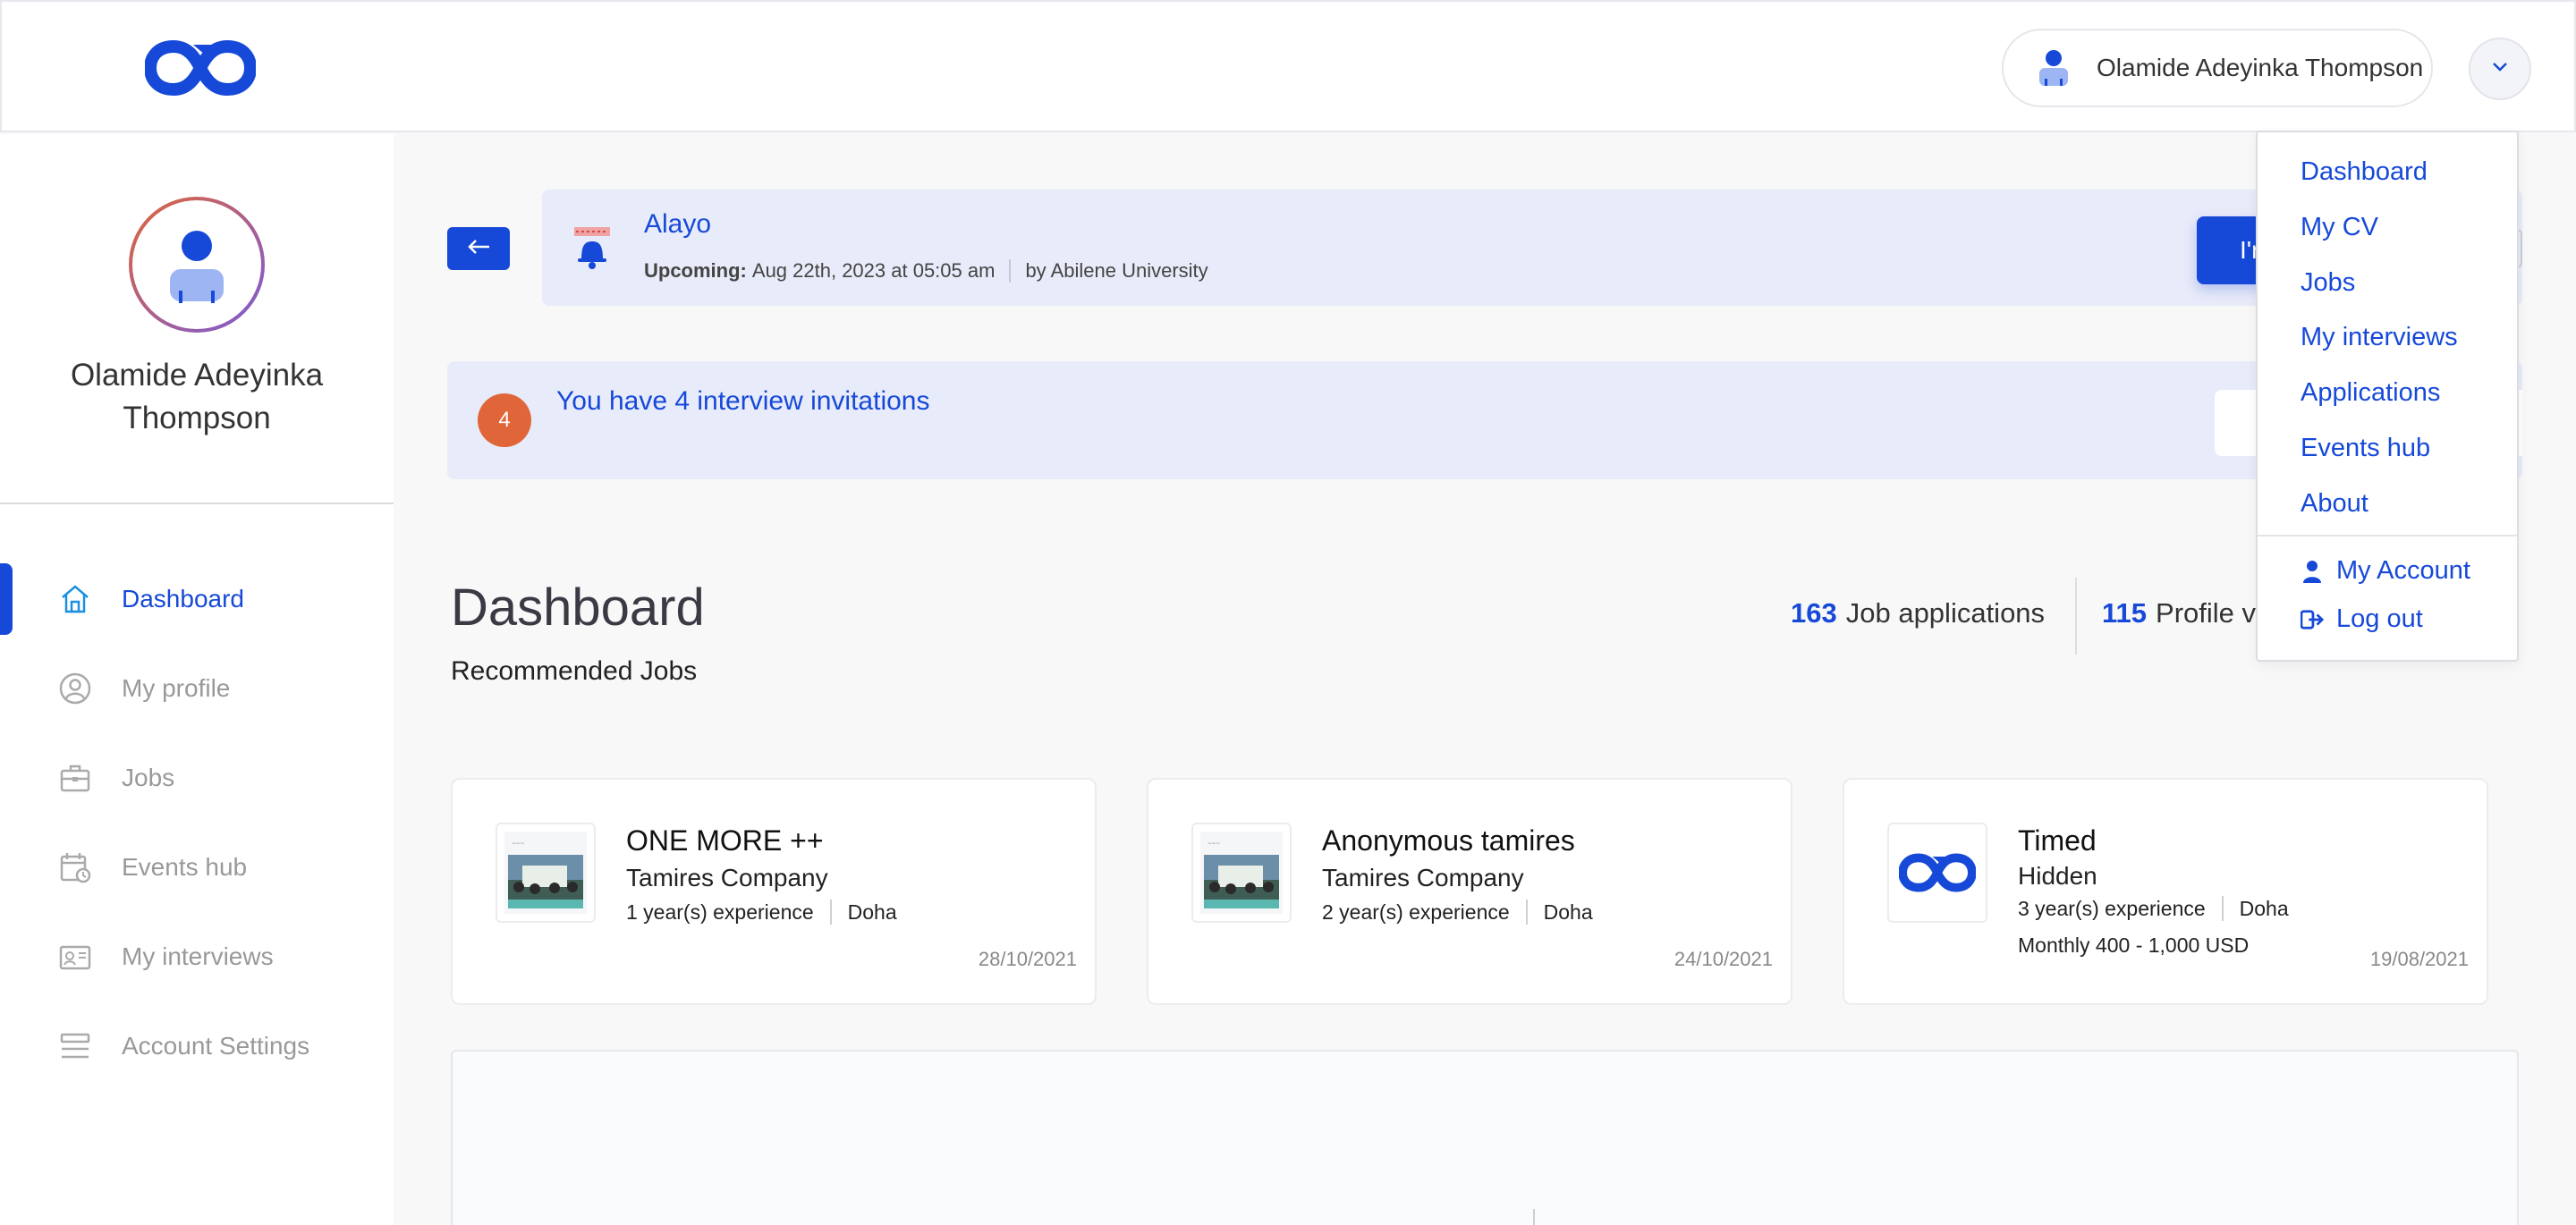 The width and height of the screenshot is (2576, 1225). Describe the element at coordinates (2260, 67) in the screenshot. I see `user-name: Olamide Adeyinka Thompson` at that location.